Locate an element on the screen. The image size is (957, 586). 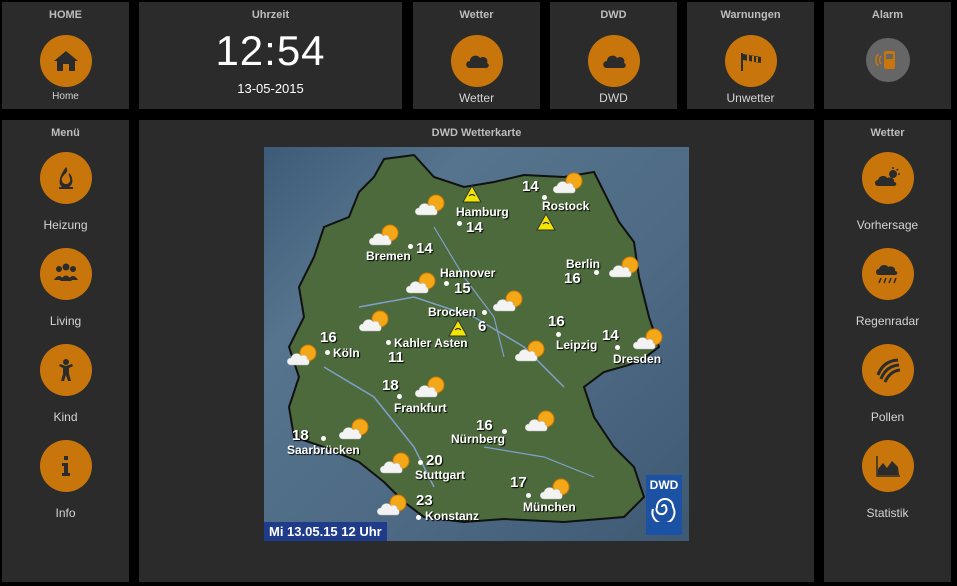
wetter-panel: Wetter Wetter is located at coordinates (476, 55).